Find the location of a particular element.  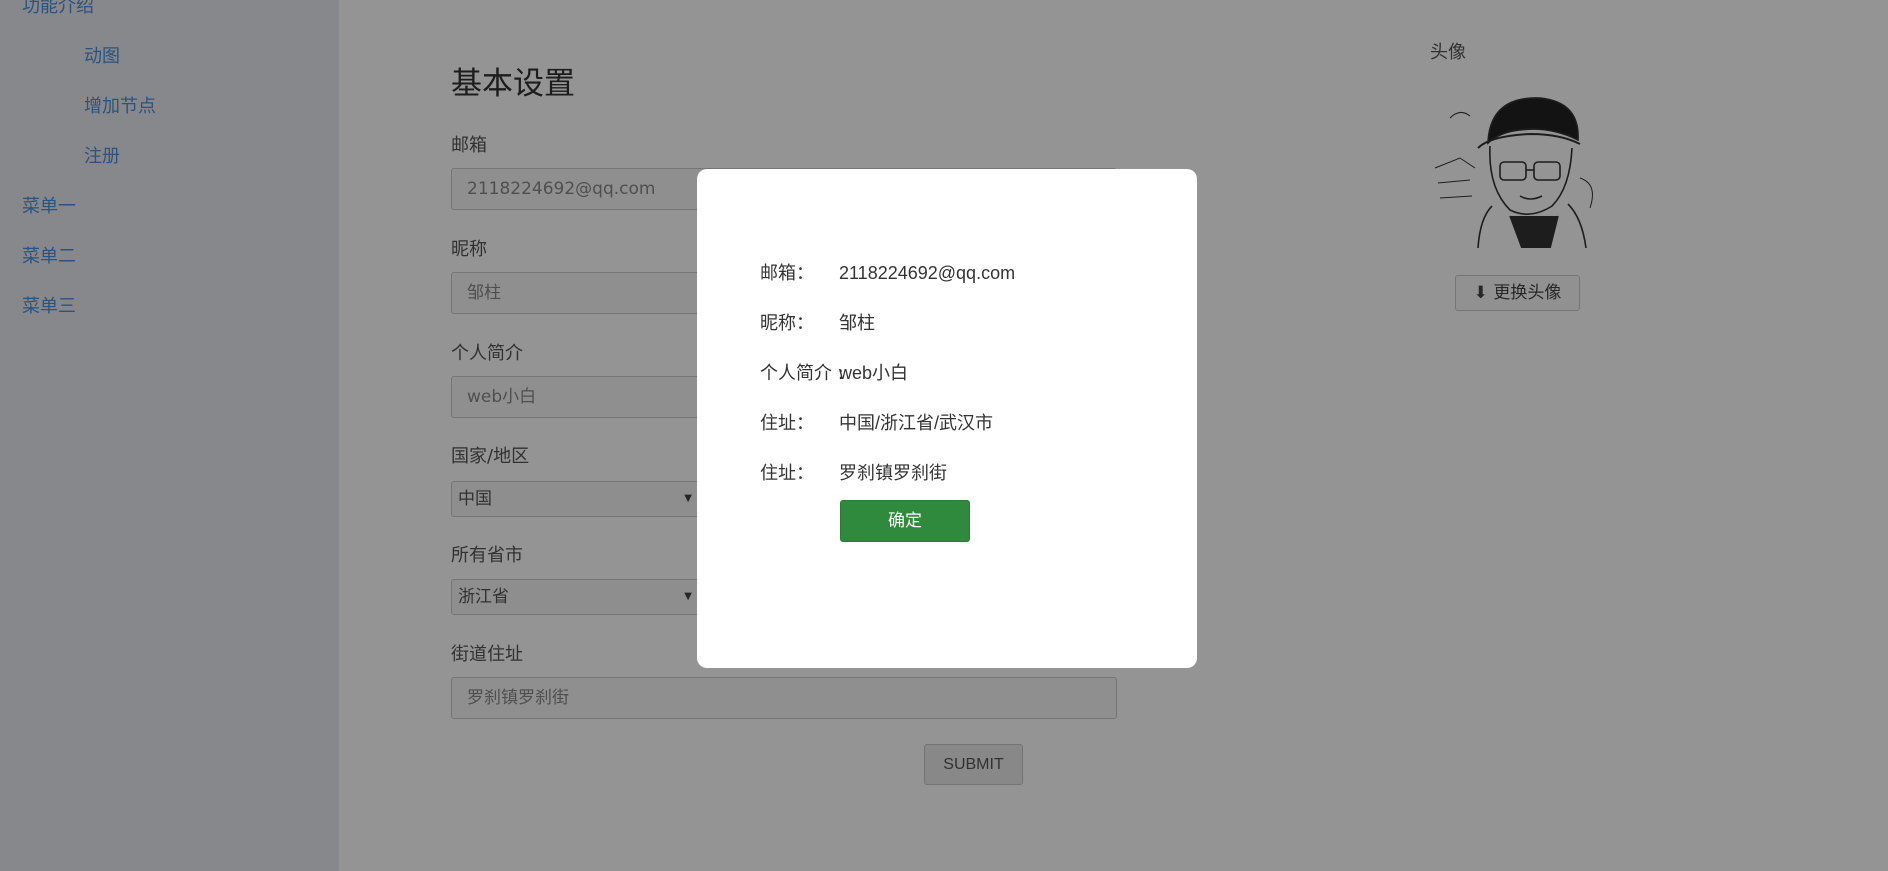

confirm-button: 确定 is located at coordinates (905, 521).